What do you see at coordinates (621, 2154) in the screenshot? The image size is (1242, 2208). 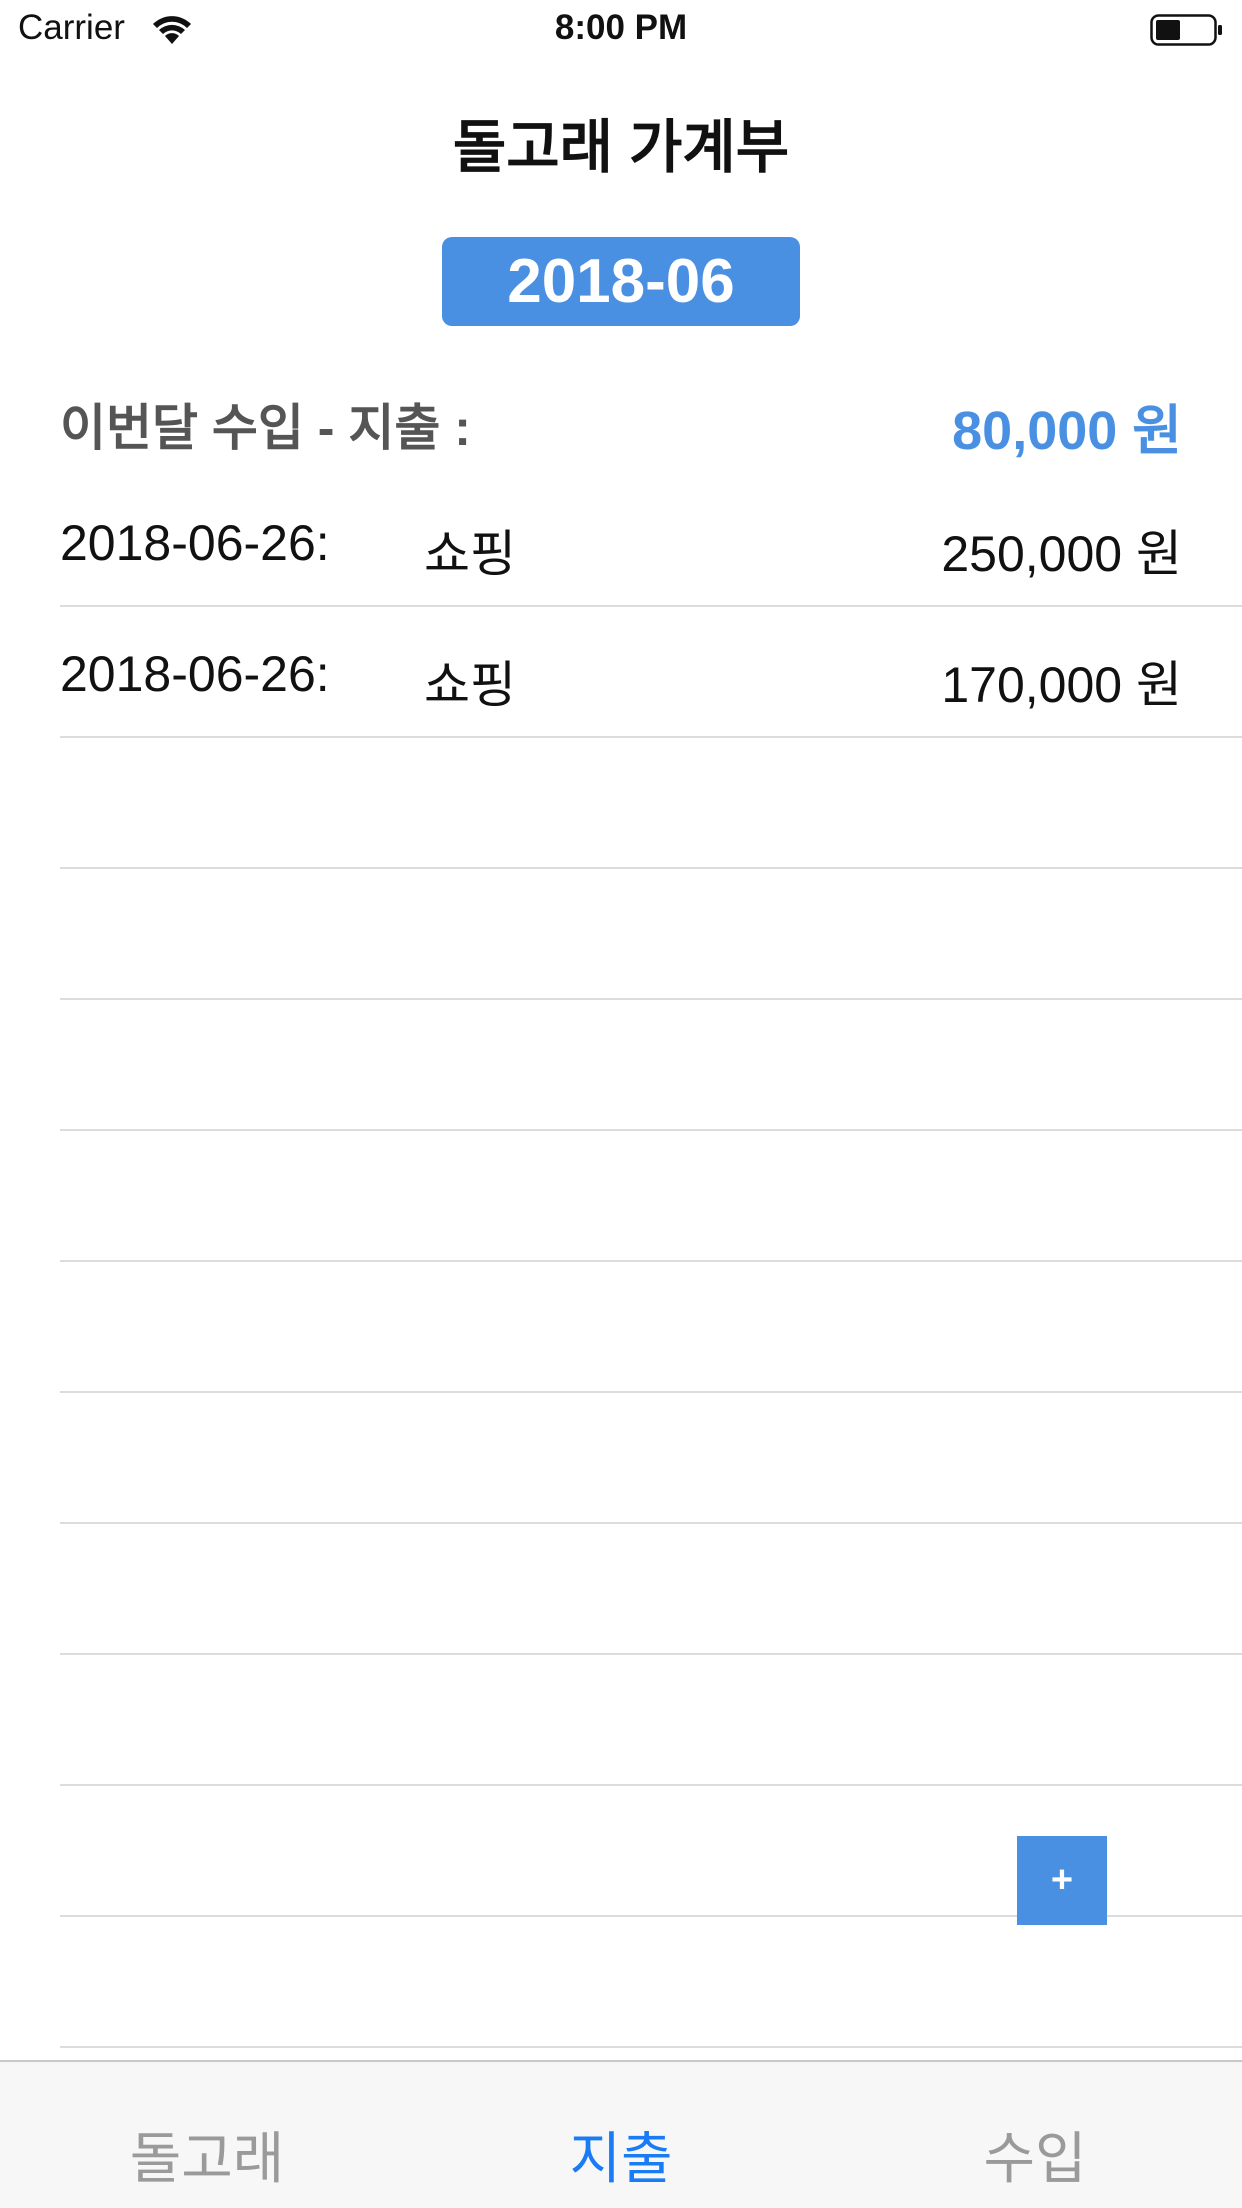 I see `tab-expense: 지출` at bounding box center [621, 2154].